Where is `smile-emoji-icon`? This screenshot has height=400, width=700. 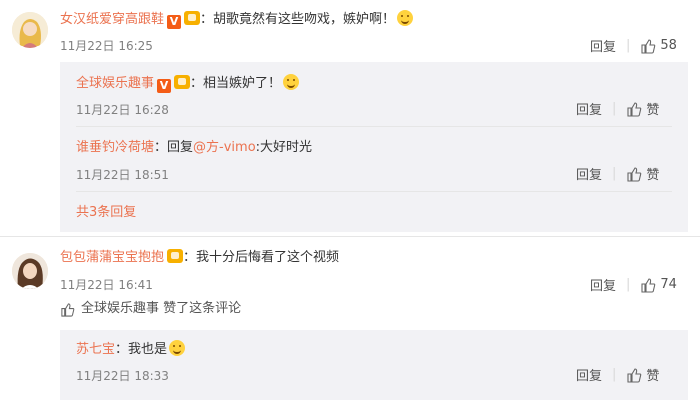 smile-emoji-icon is located at coordinates (405, 18).